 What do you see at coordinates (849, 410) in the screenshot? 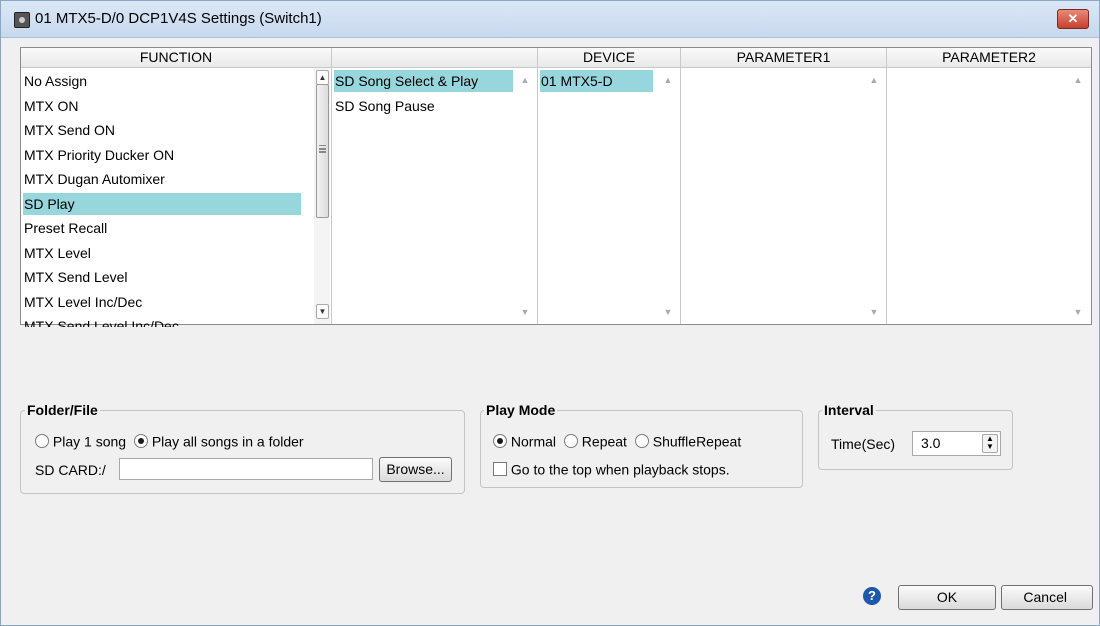
I see `interval-legend: Interval` at bounding box center [849, 410].